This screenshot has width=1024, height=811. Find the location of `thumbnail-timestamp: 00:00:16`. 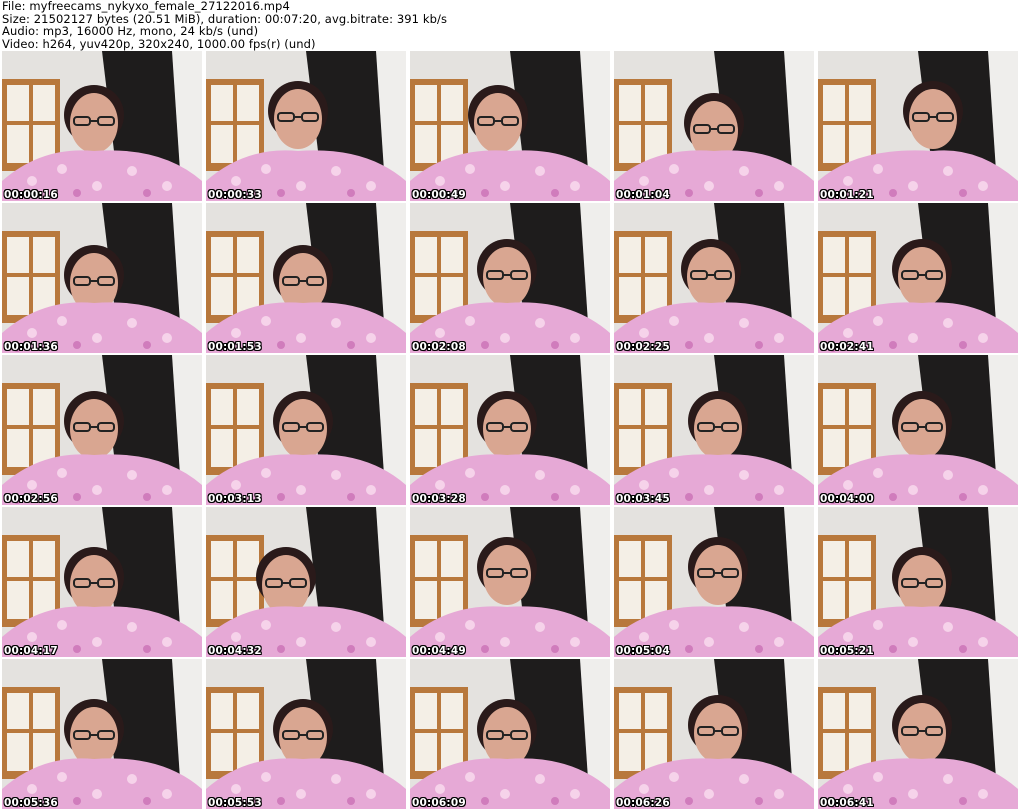

thumbnail-timestamp: 00:00:16 is located at coordinates (31, 195).